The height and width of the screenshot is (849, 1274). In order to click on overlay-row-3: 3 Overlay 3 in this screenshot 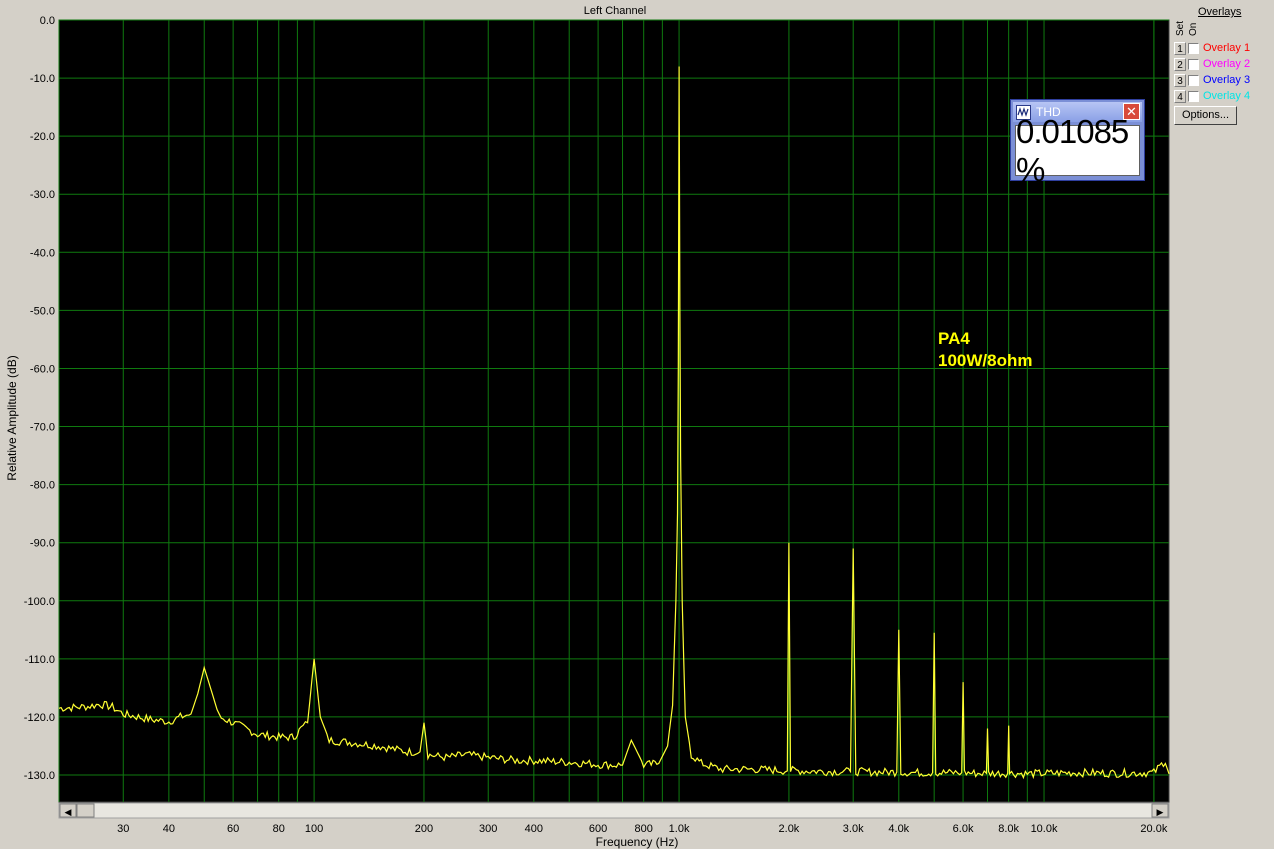, I will do `click(1212, 80)`.